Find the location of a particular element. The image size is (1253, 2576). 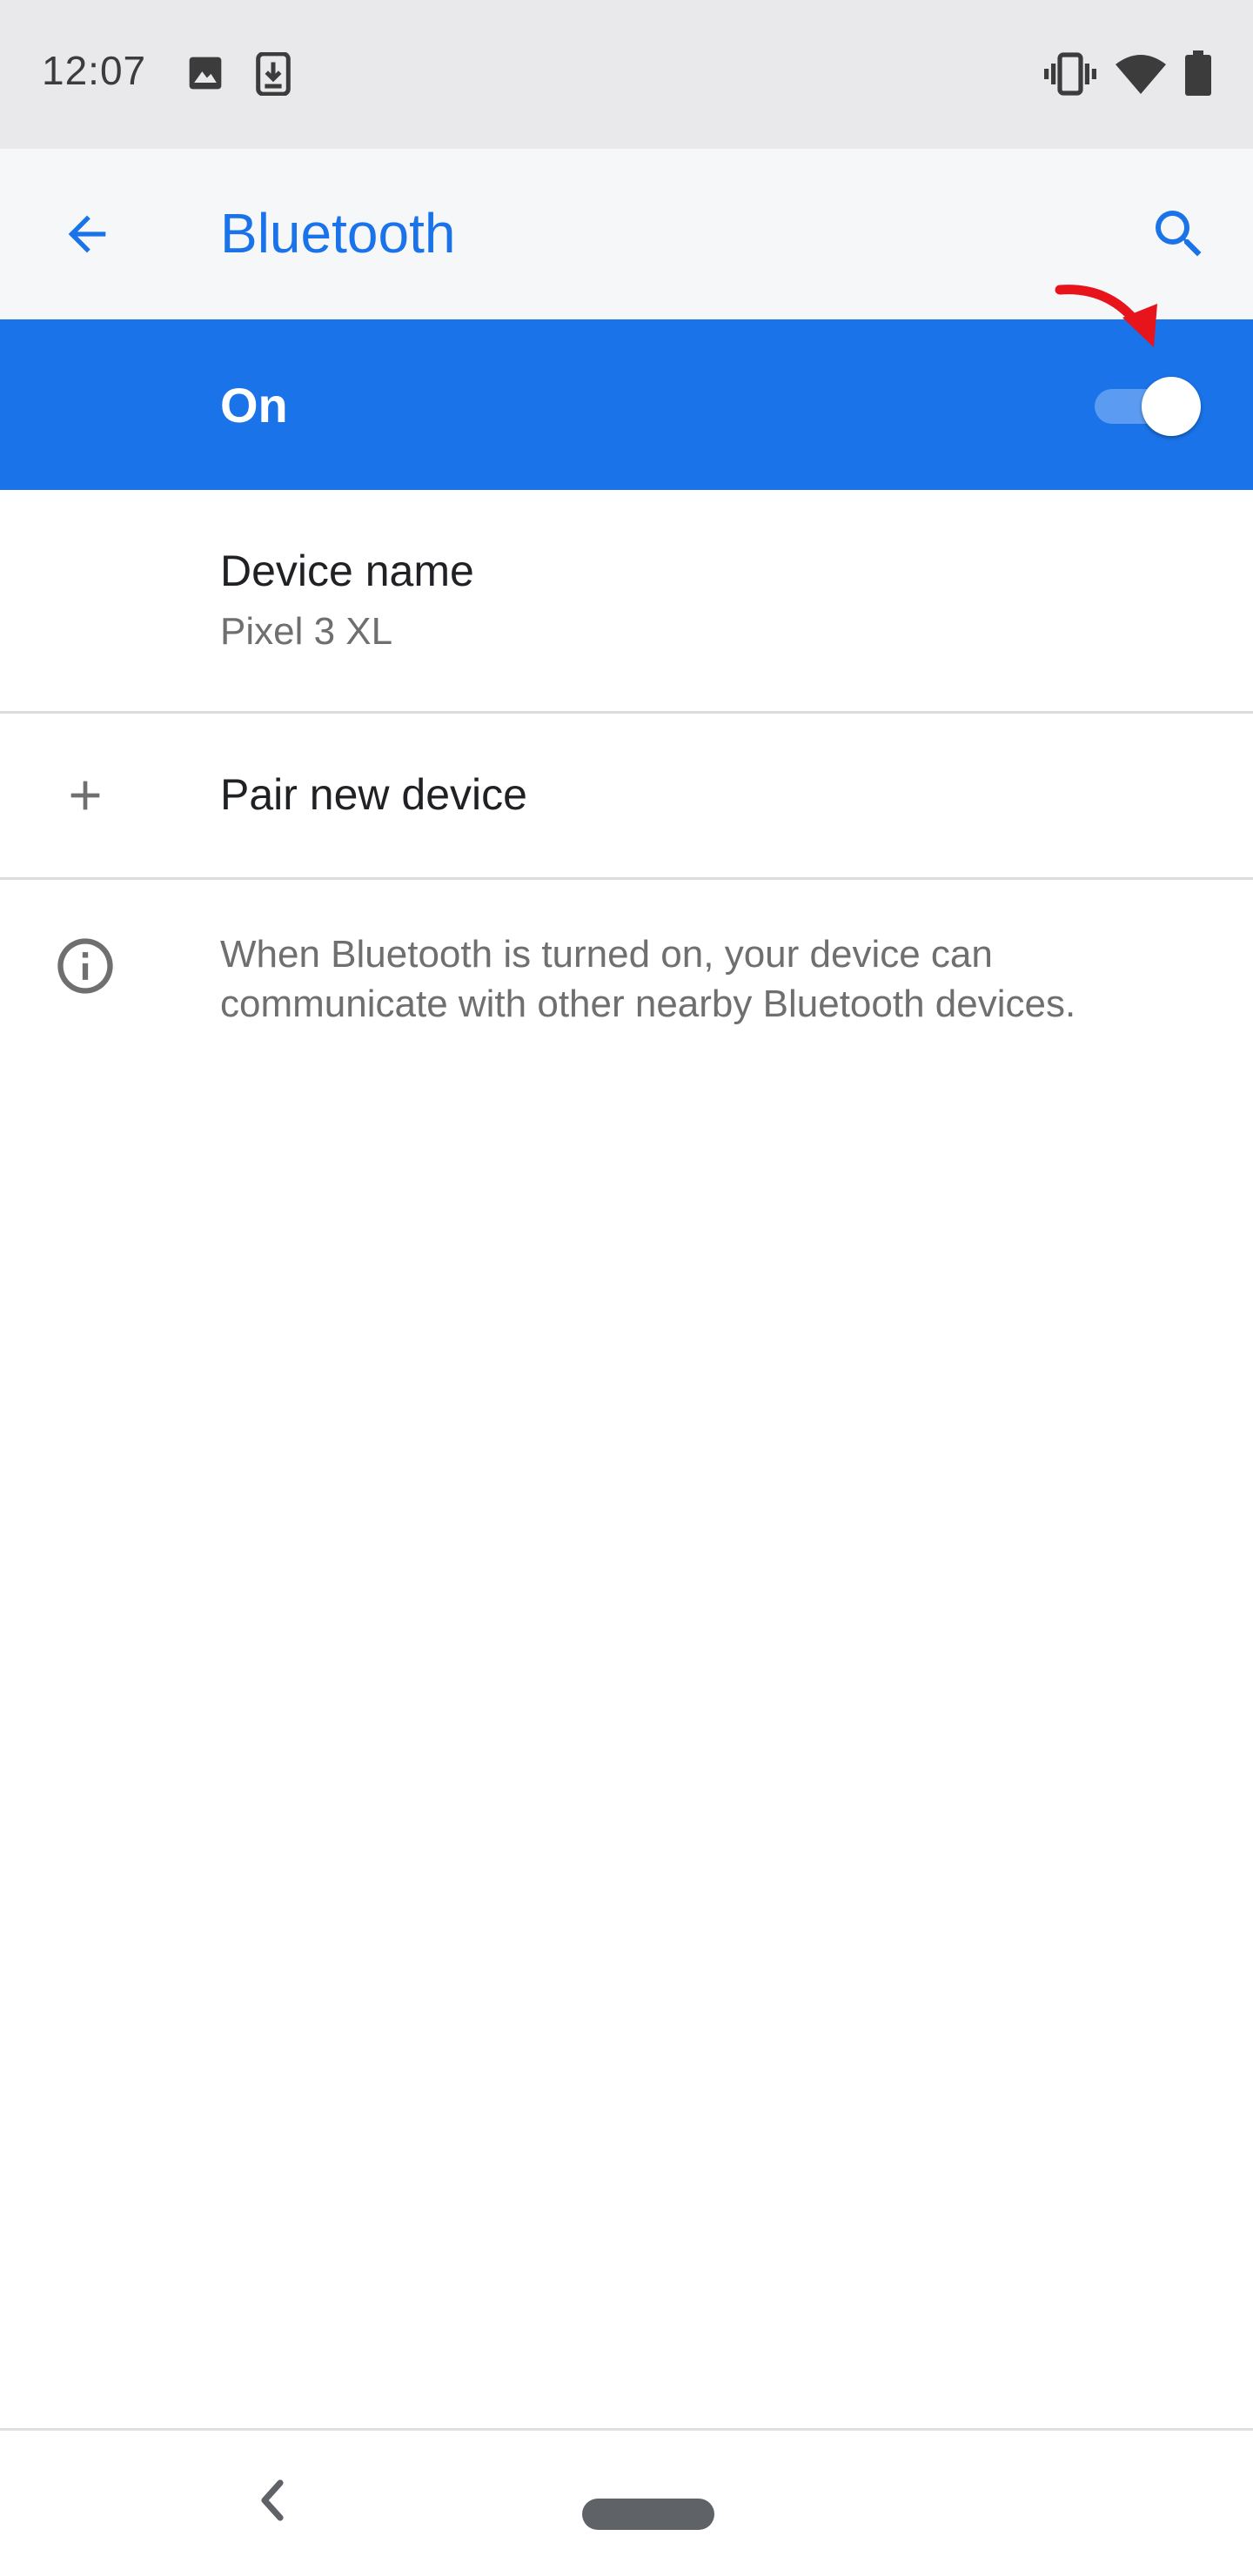

back-button is located at coordinates (87, 235).